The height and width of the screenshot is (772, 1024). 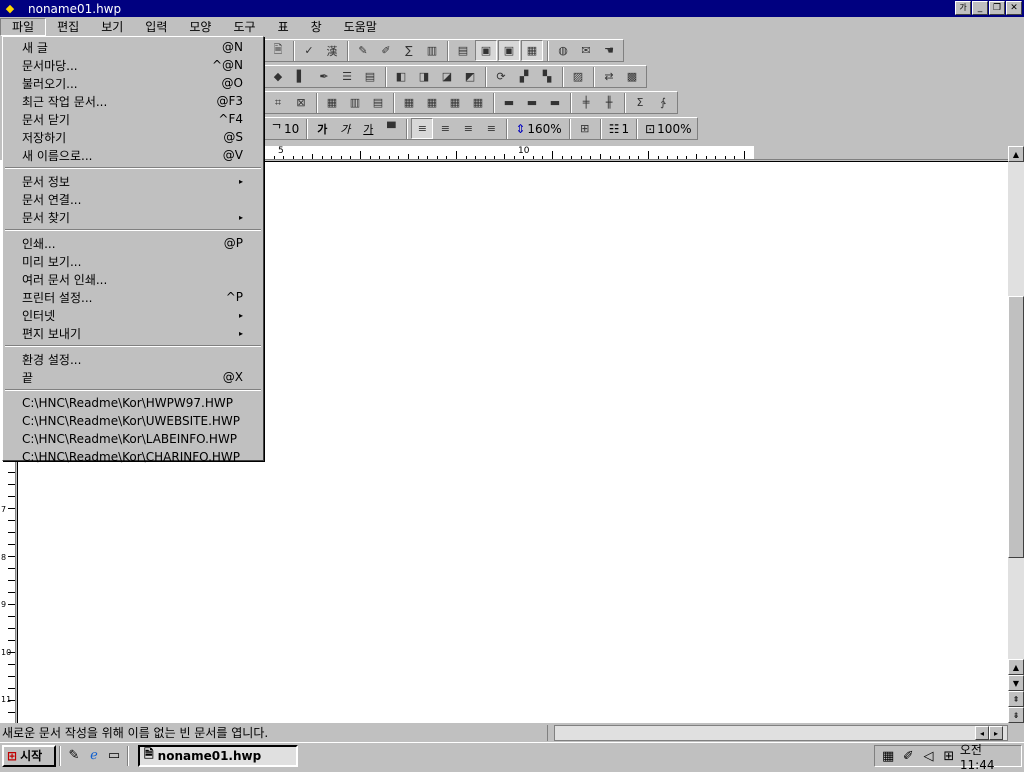 What do you see at coordinates (112, 27) in the screenshot?
I see `menu-view: 보기` at bounding box center [112, 27].